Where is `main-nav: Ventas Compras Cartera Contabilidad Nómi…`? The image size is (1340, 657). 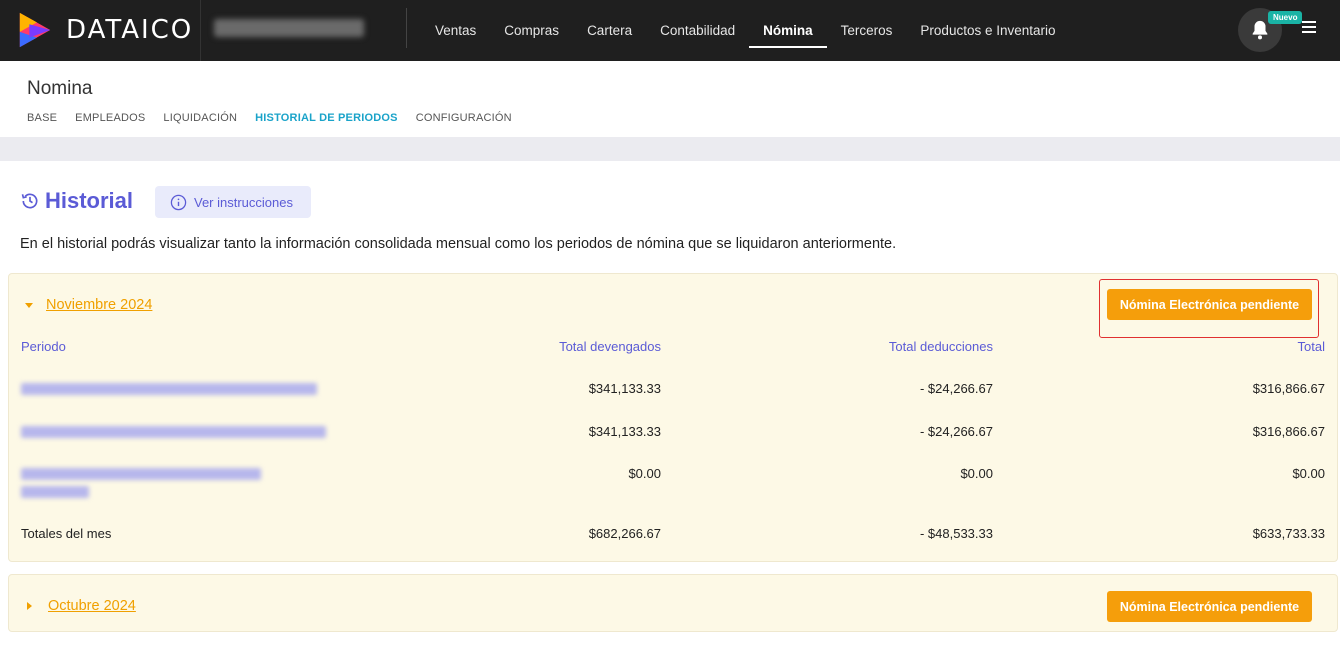
main-nav: Ventas Compras Cartera Contabilidad Nómi… is located at coordinates (745, 30).